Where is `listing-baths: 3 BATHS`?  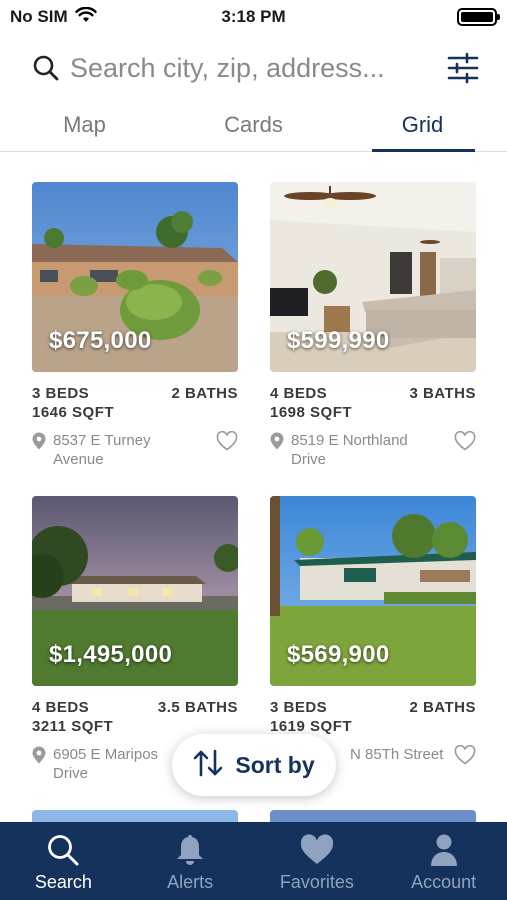 listing-baths: 3 BATHS is located at coordinates (442, 393).